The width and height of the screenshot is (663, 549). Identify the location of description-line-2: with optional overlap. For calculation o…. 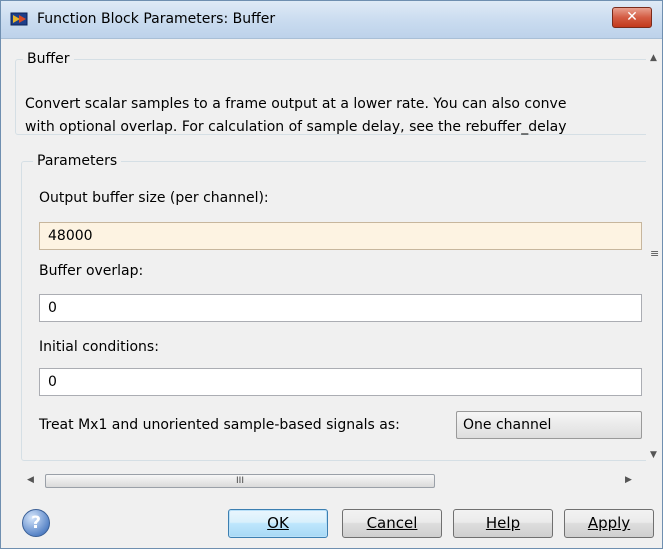
(296, 127).